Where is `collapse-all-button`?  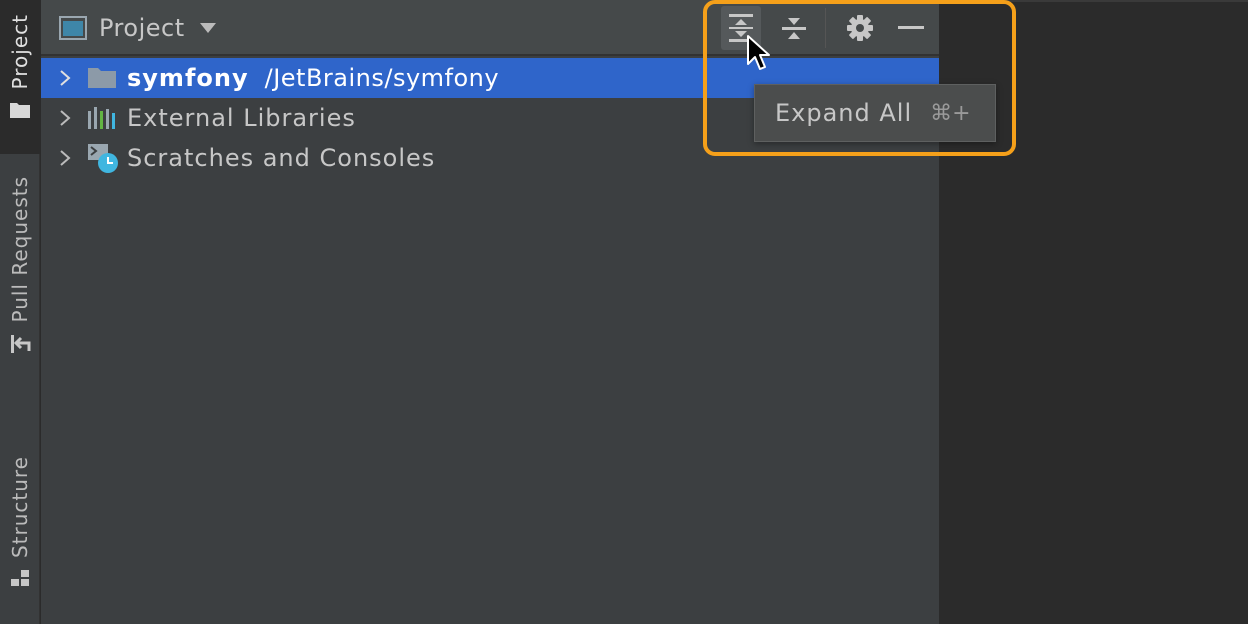
collapse-all-button is located at coordinates (794, 28).